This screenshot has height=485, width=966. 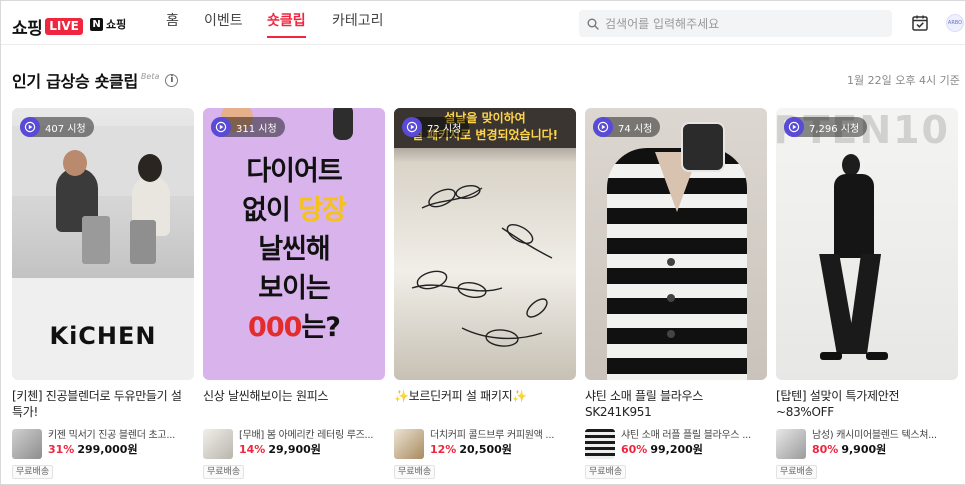 I want to click on view-badge: 72 시청, so click(x=436, y=127).